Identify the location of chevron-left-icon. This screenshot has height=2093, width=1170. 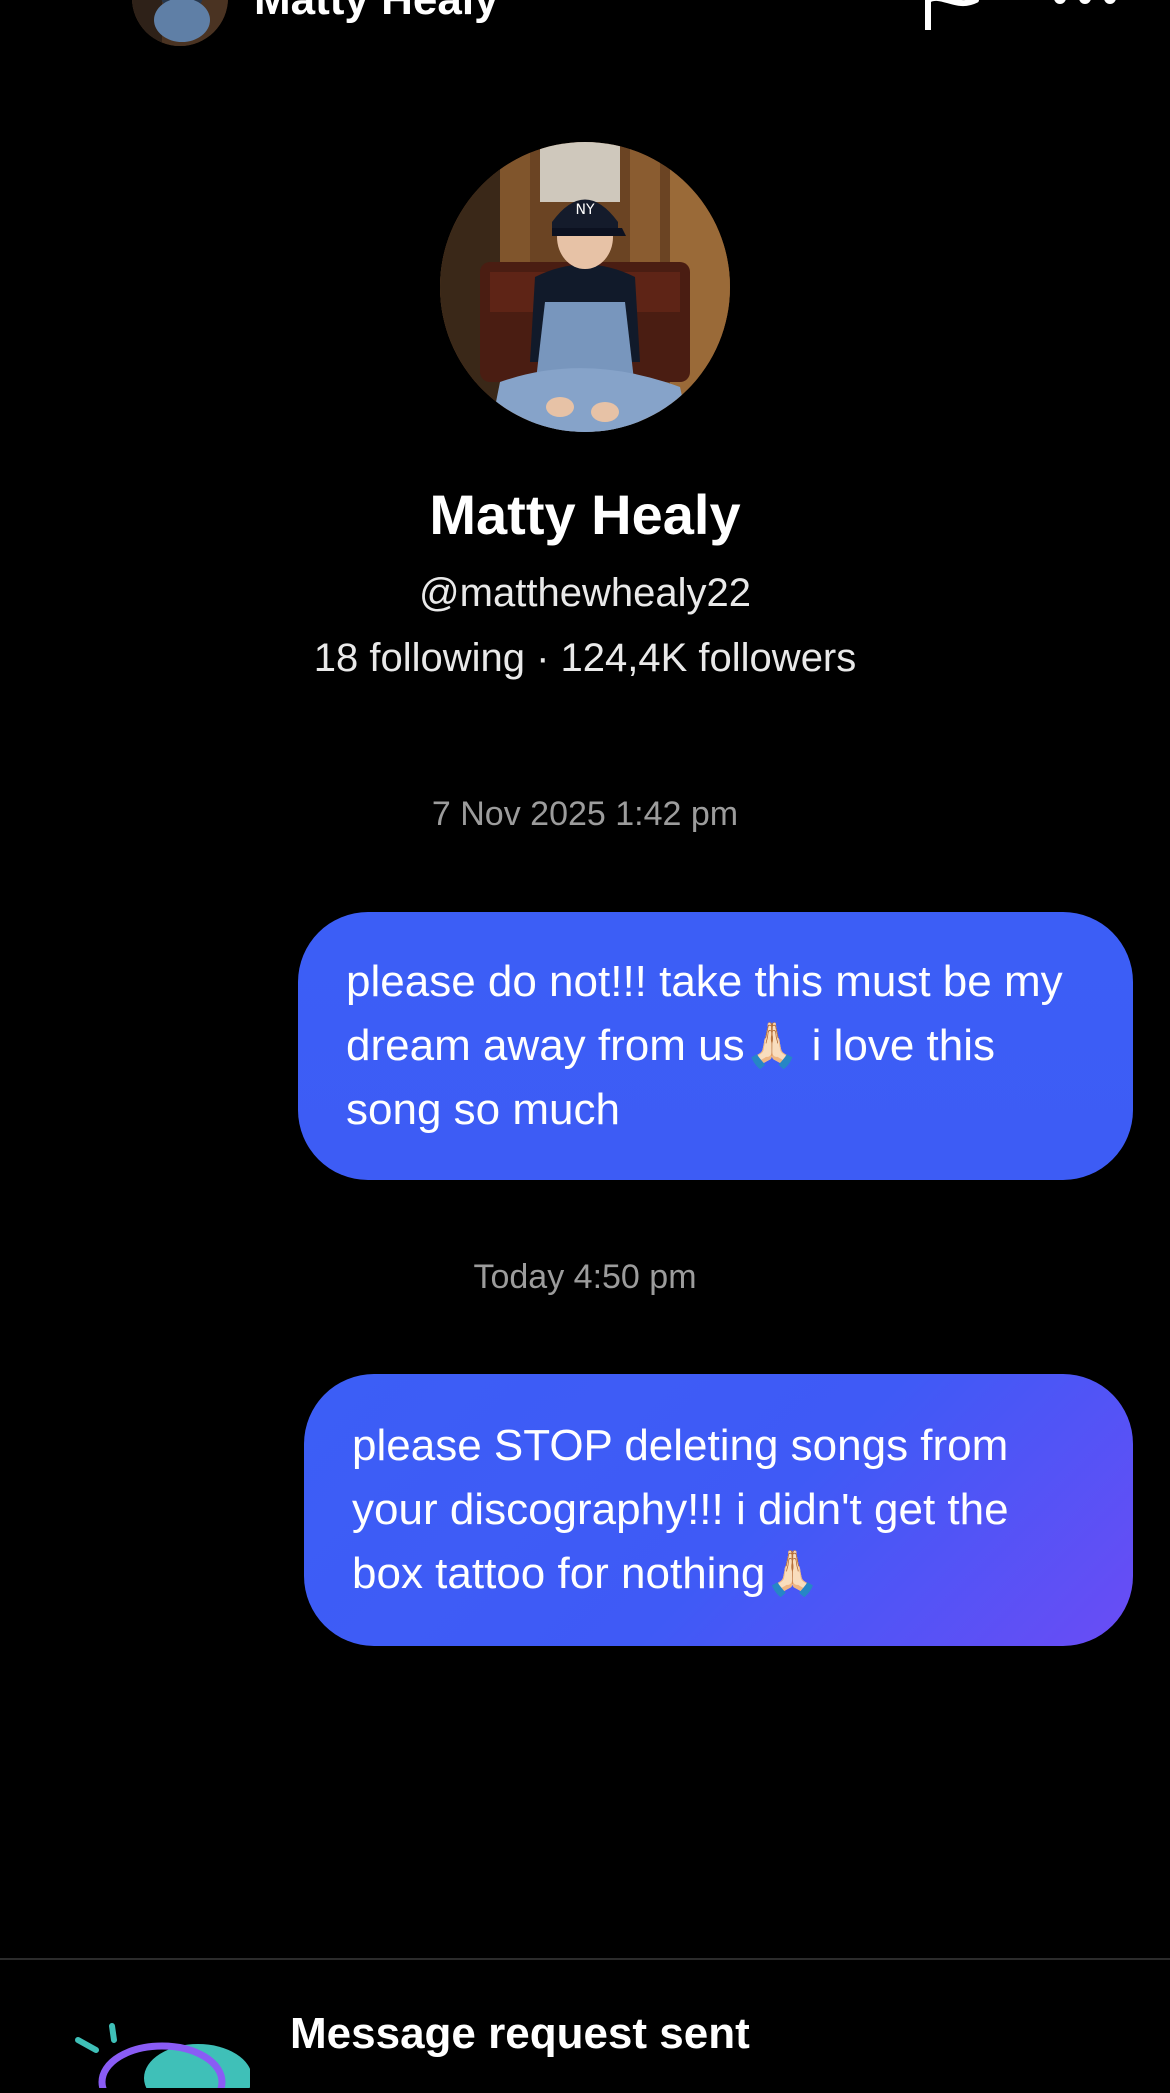
(70, 15).